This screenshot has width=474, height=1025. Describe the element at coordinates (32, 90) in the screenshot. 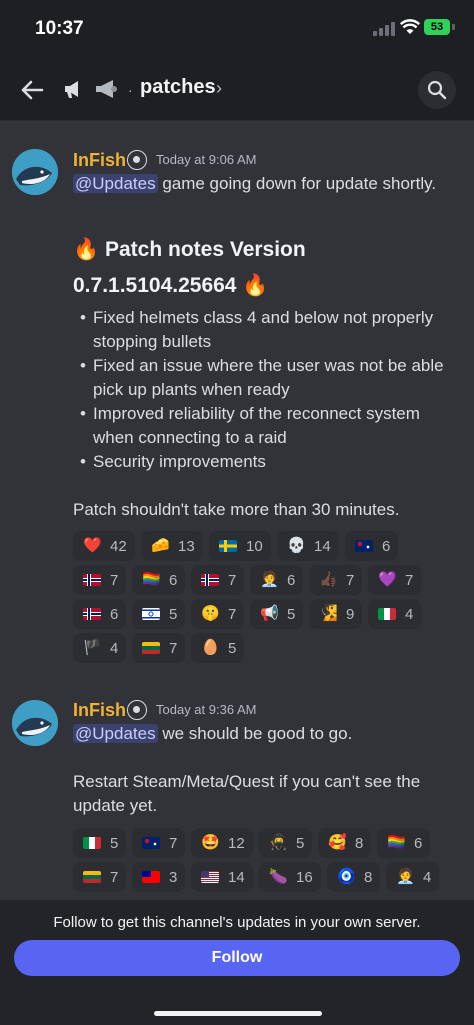

I see `back-arrow-icon` at that location.